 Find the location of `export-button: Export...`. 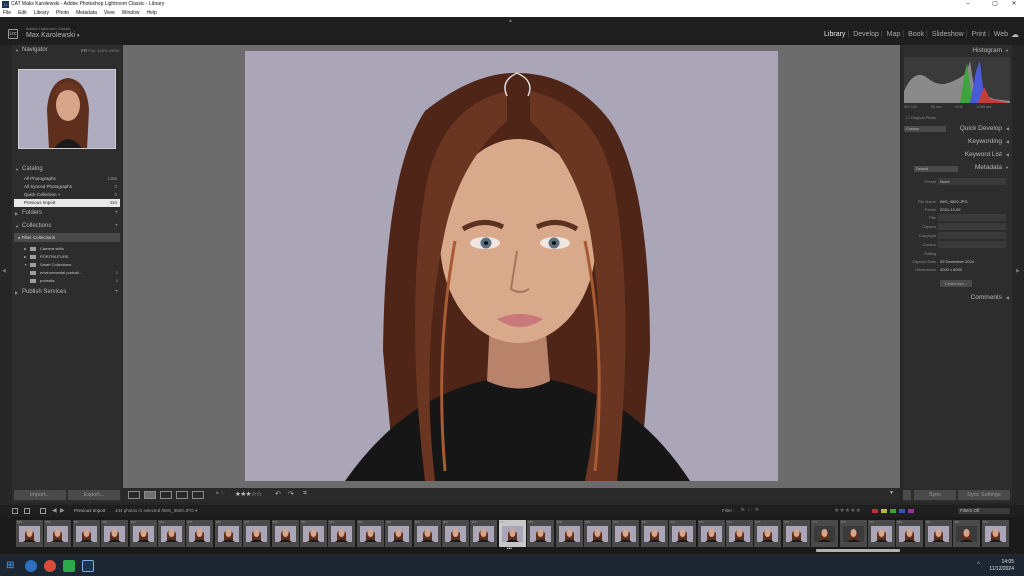

export-button: Export... is located at coordinates (94, 495).